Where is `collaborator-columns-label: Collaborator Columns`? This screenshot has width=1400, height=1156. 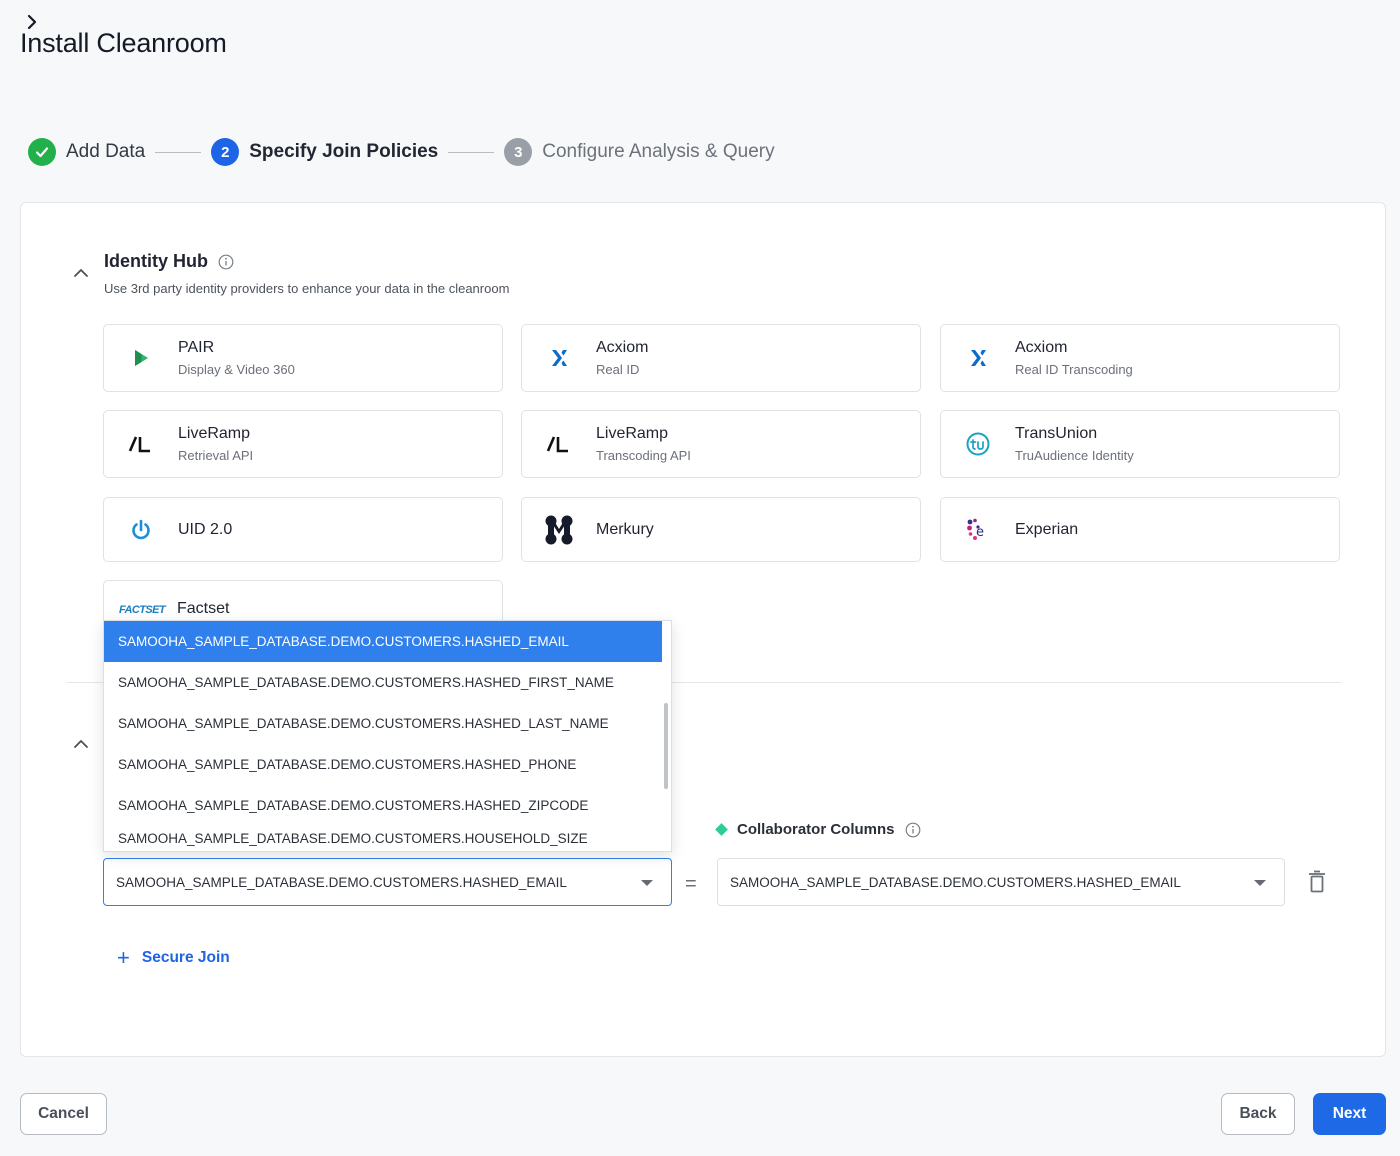
collaborator-columns-label: Collaborator Columns is located at coordinates (818, 829).